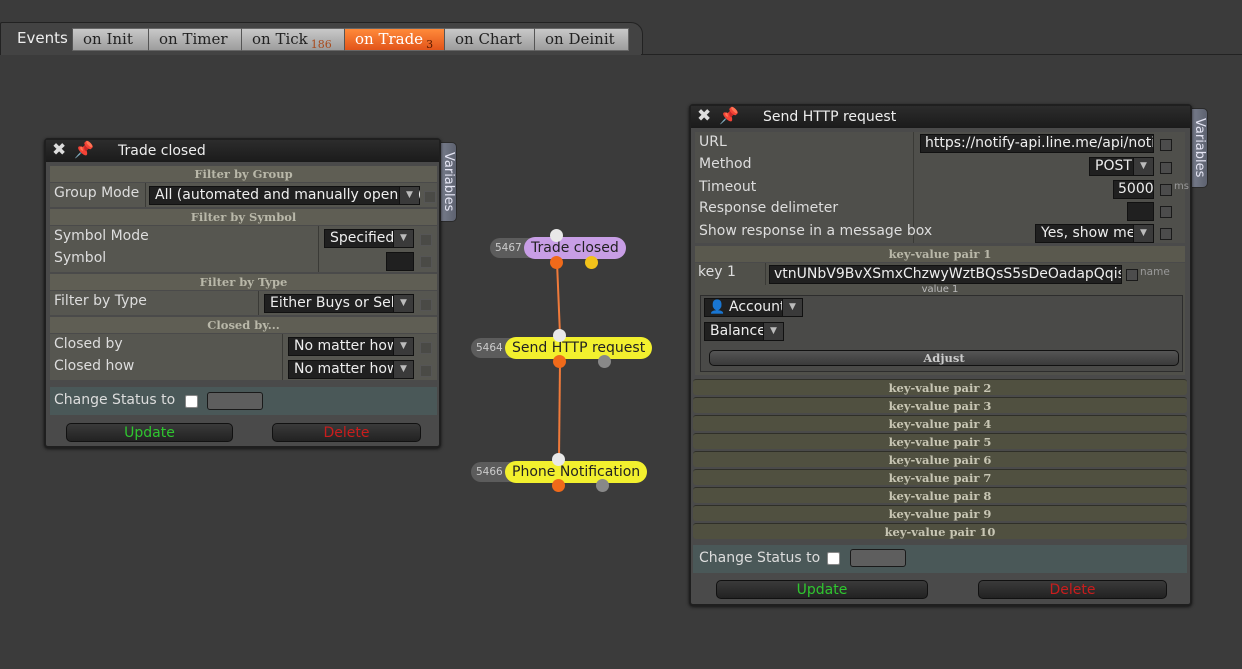 Image resolution: width=1242 pixels, height=669 pixels. Describe the element at coordinates (940, 254) in the screenshot. I see `kv1-header: key-value pair 1` at that location.